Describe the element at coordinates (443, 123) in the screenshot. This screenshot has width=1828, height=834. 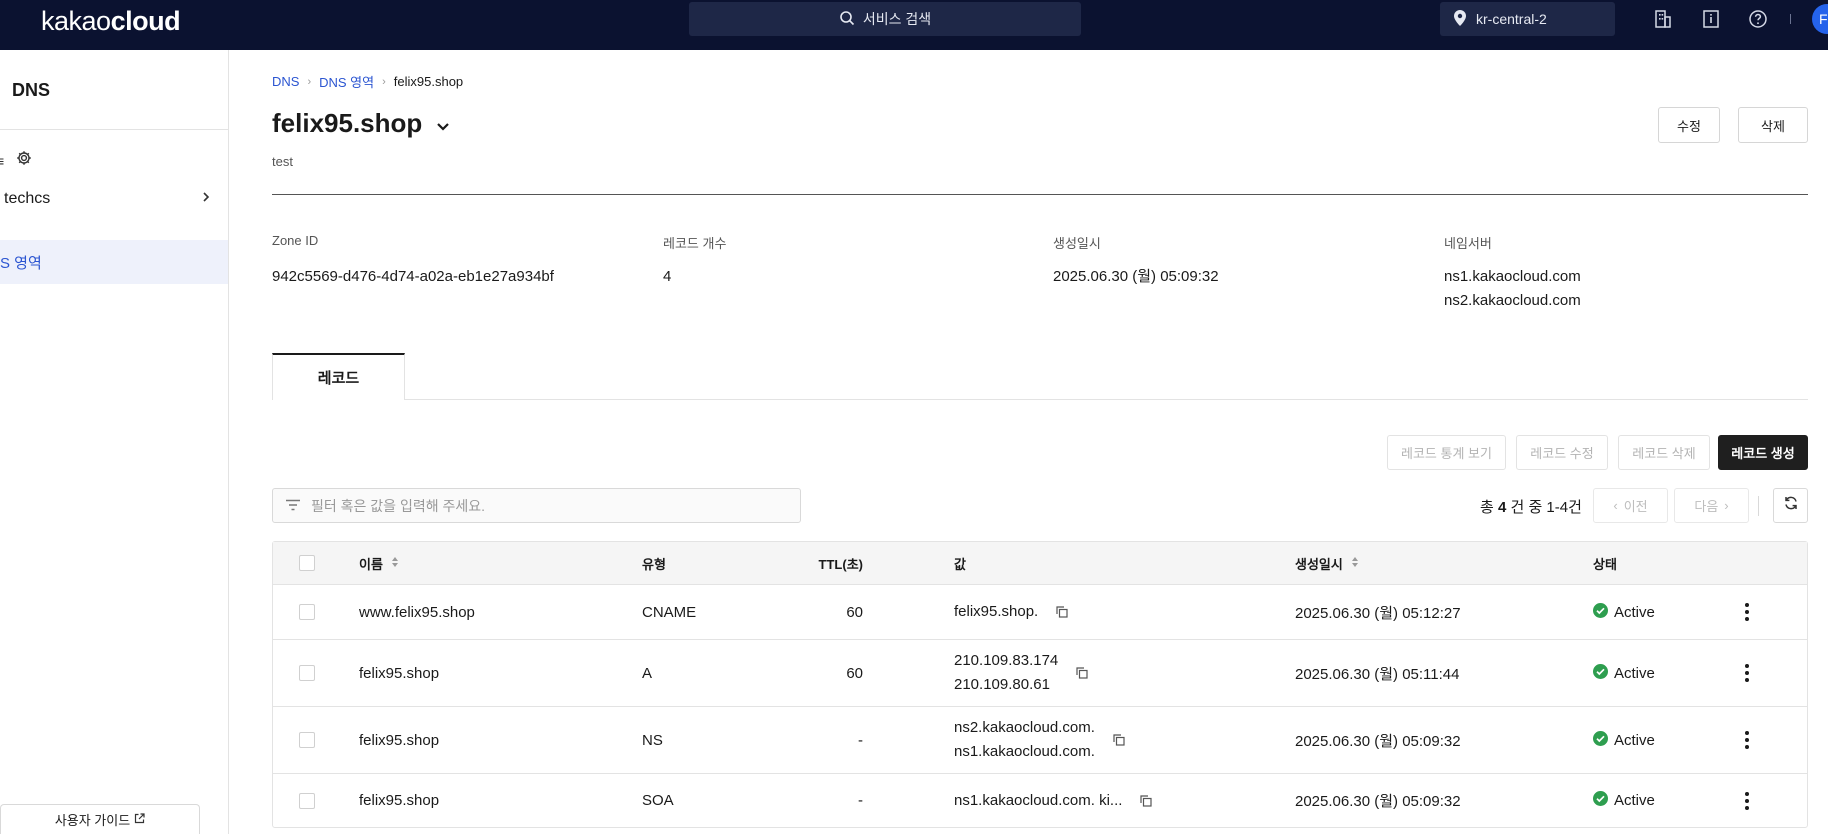
I see `chevron-down-icon` at that location.